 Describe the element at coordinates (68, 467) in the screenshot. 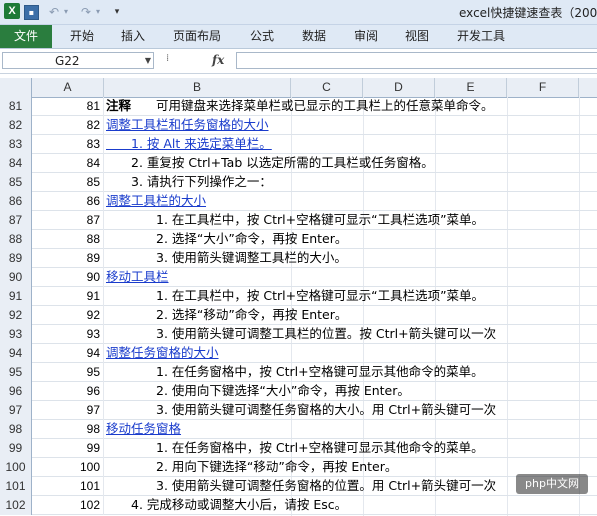

I see `cell-a: 100` at that location.